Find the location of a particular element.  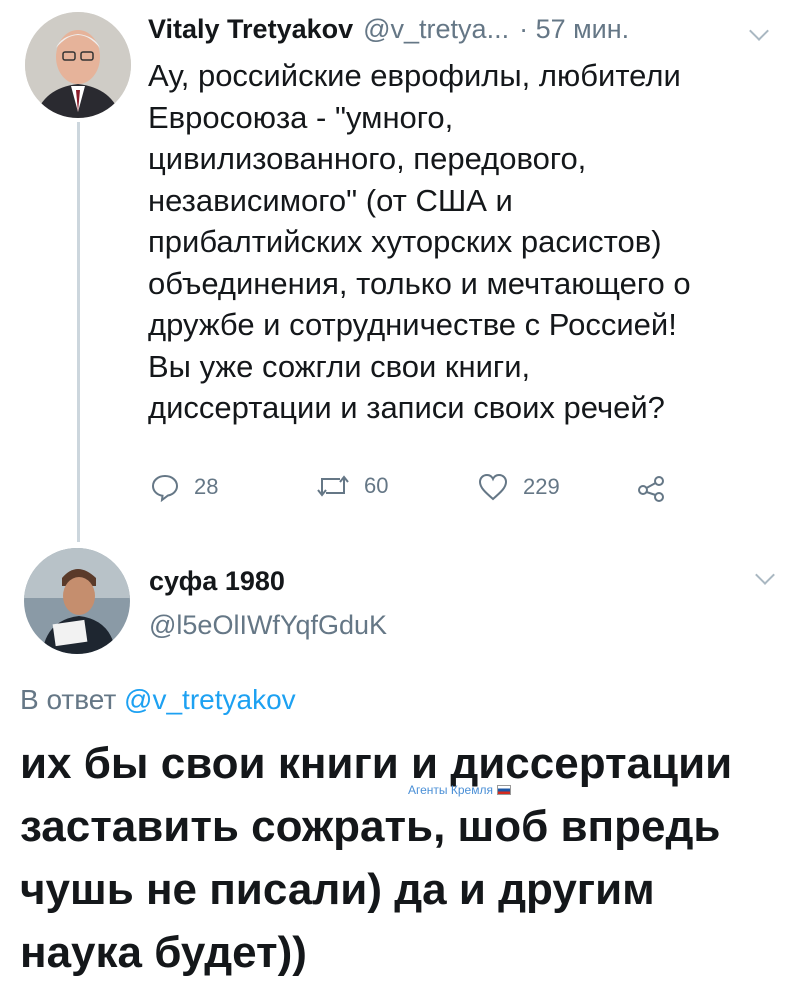

reply-author-handle: @l5eOlIWfYqfGduK is located at coordinates (268, 625).